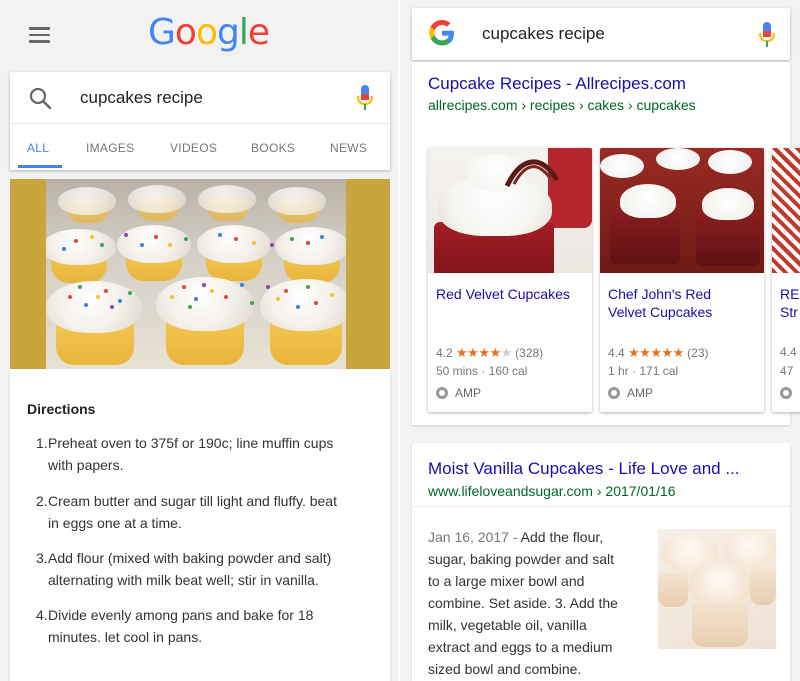 This screenshot has width=800, height=681. I want to click on recipe-rating: 4.4 ★★★★★ (23), so click(658, 353).